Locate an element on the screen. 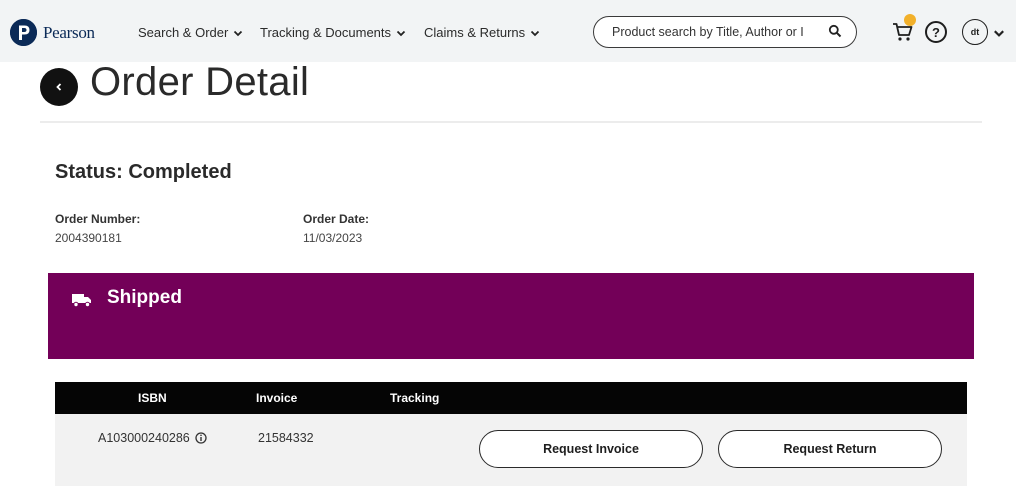  nav-label: Search & Order is located at coordinates (183, 32).